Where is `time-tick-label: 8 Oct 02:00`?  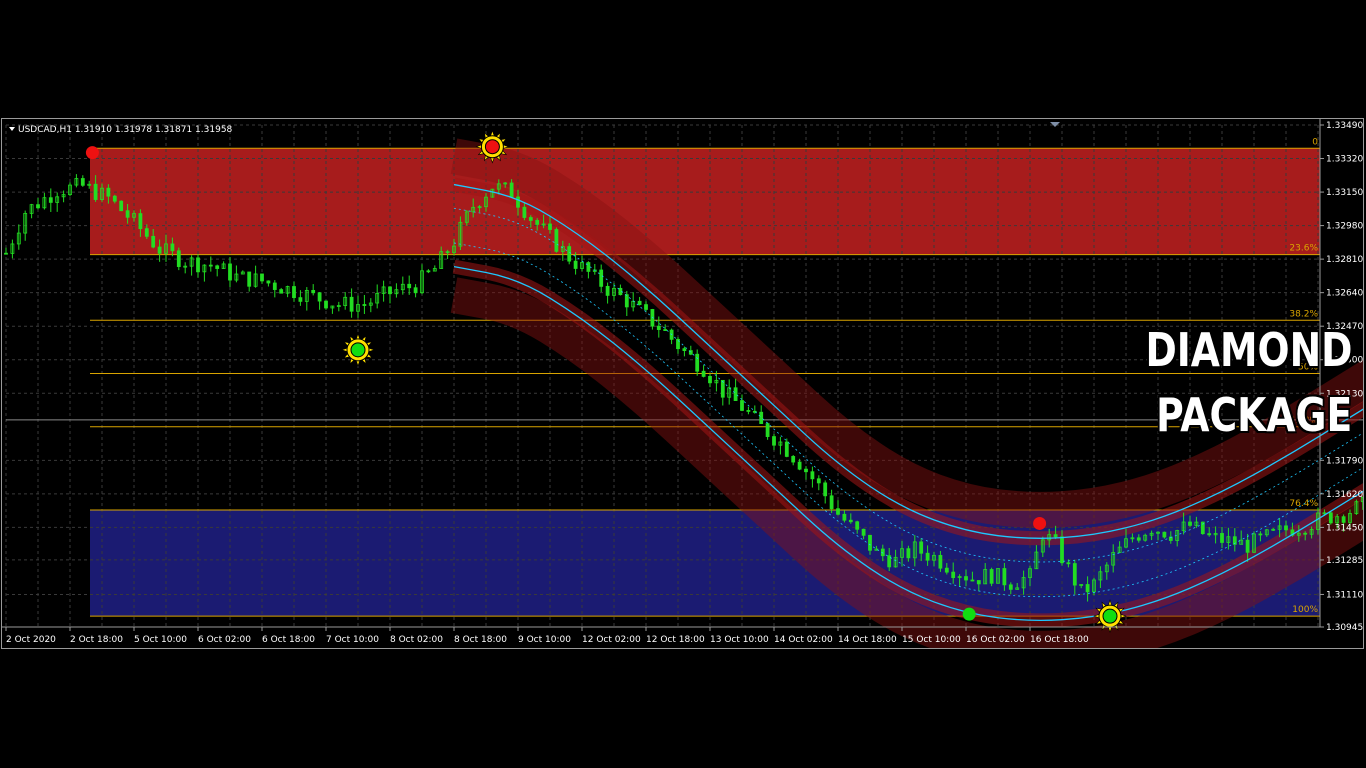
time-tick-label: 8 Oct 02:00 is located at coordinates (416, 640).